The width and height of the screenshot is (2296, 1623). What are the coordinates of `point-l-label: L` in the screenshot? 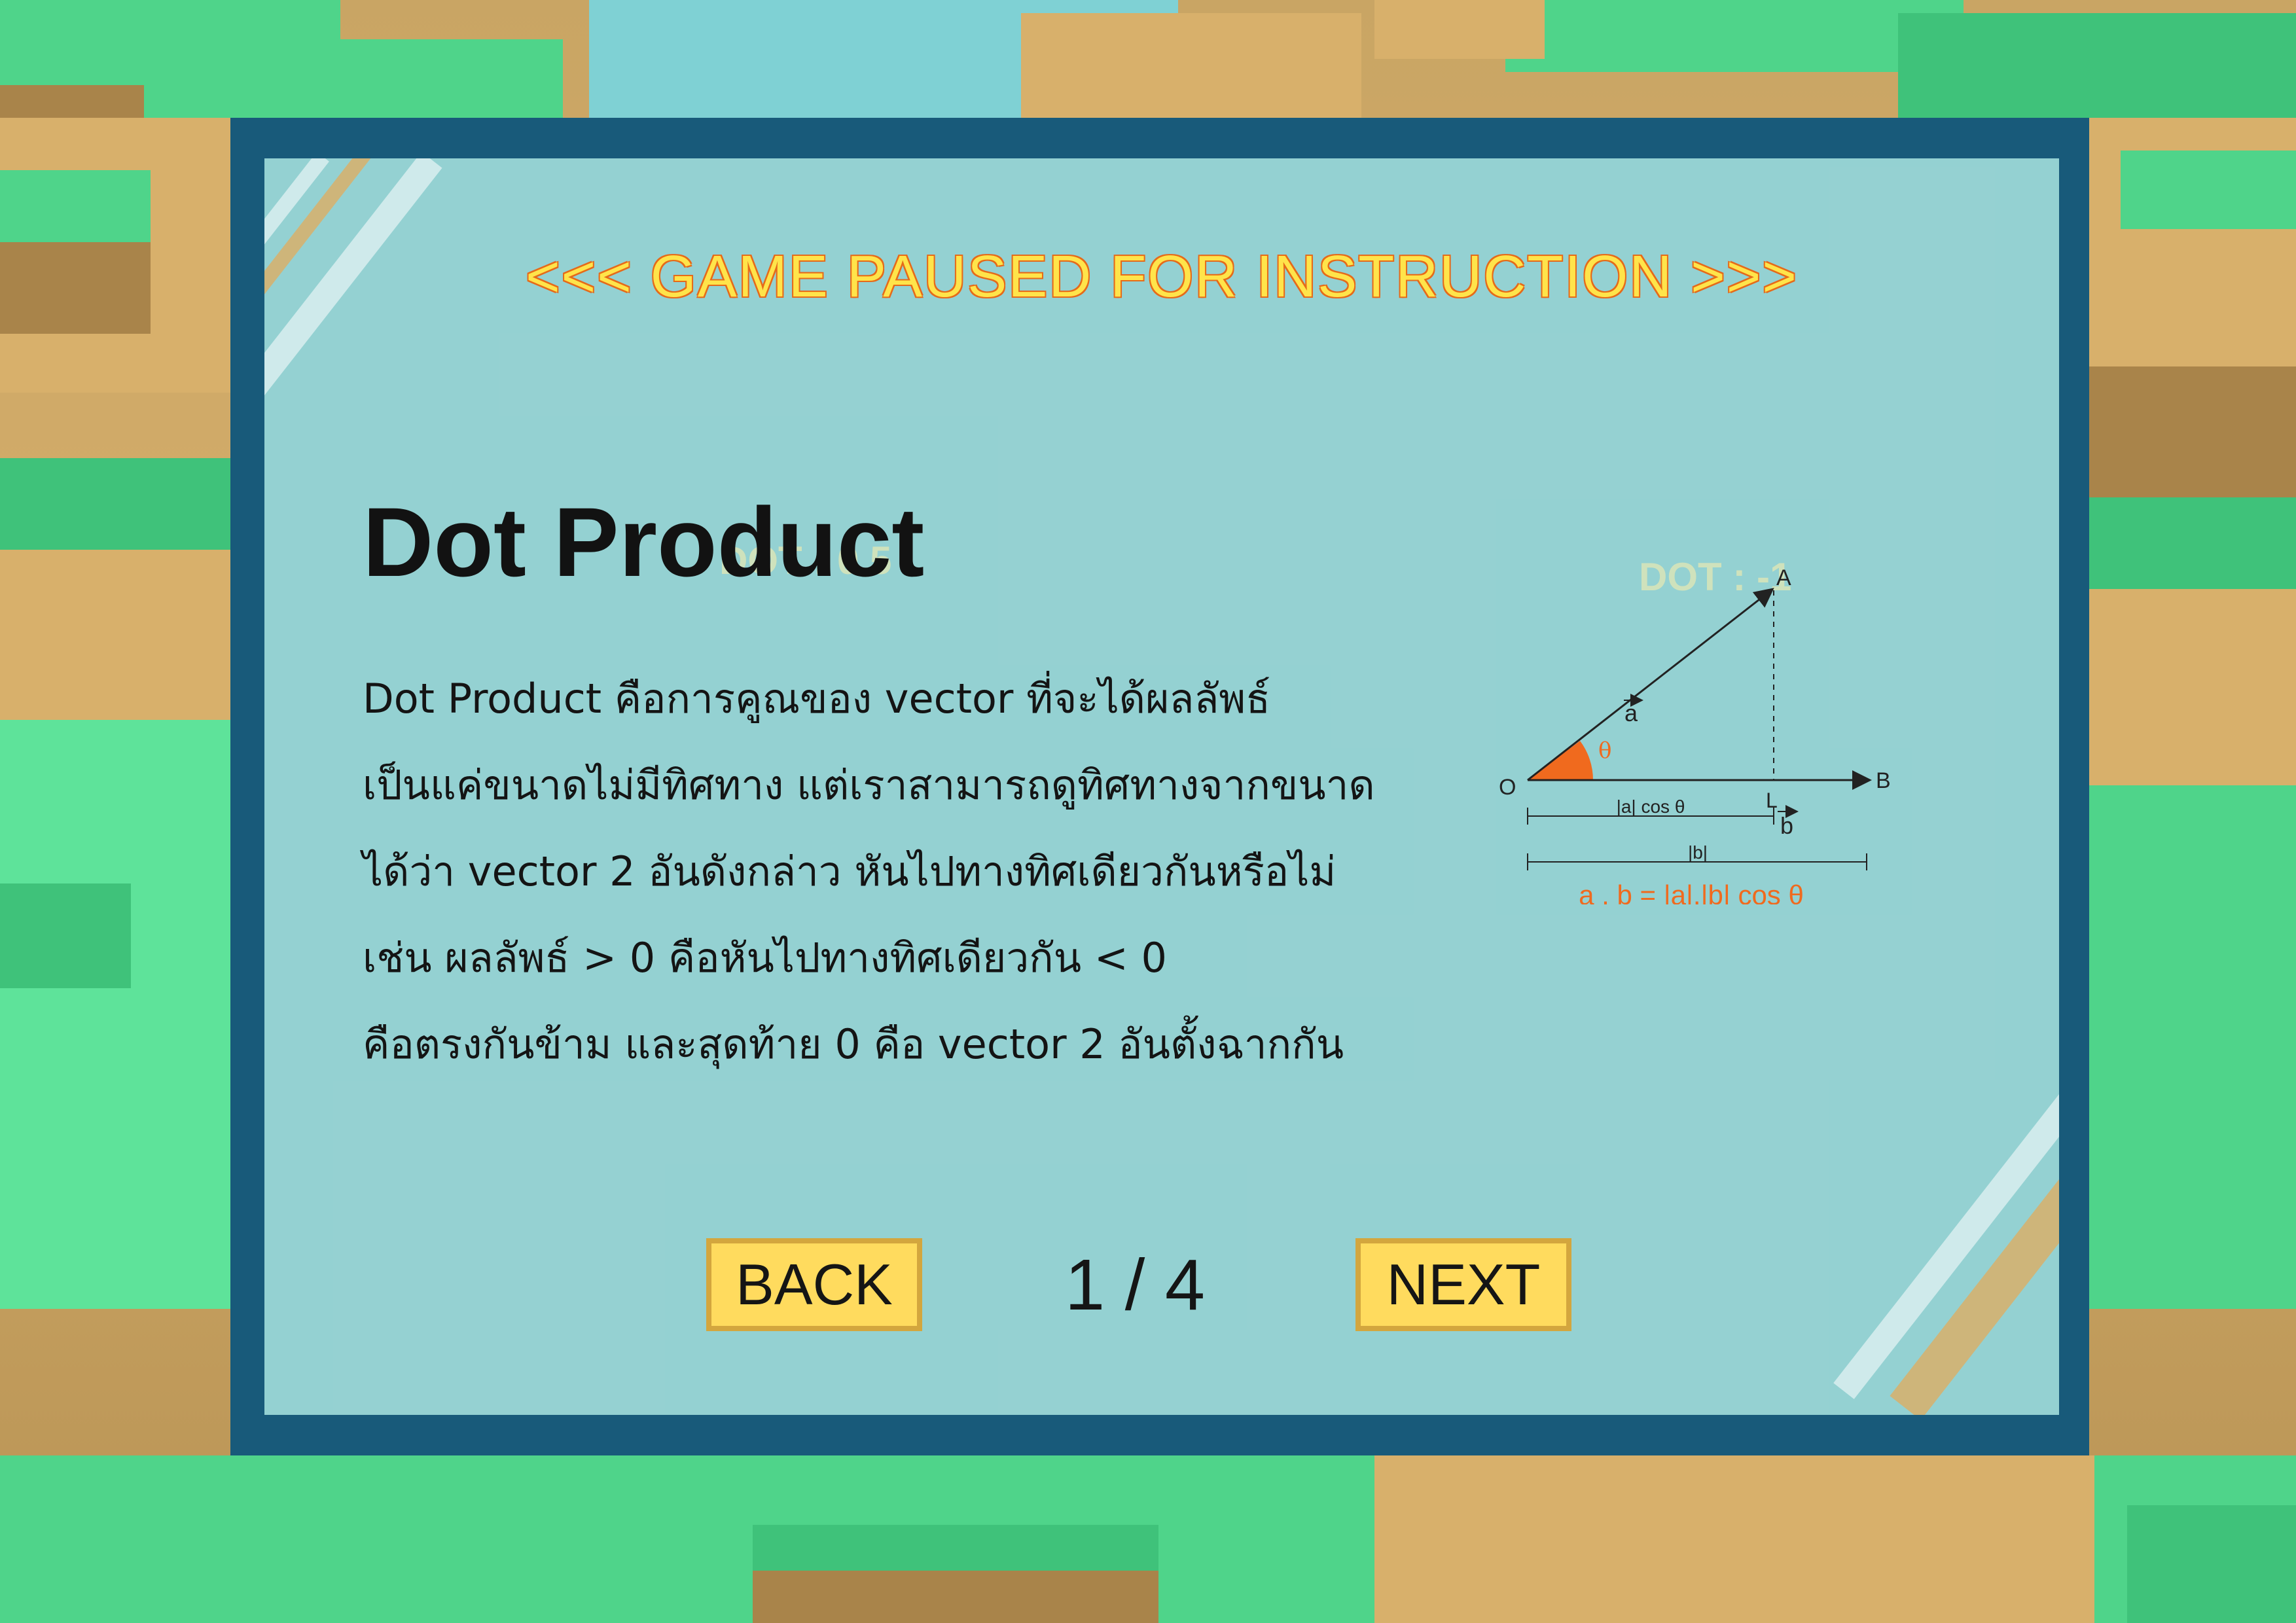 It's located at (1772, 801).